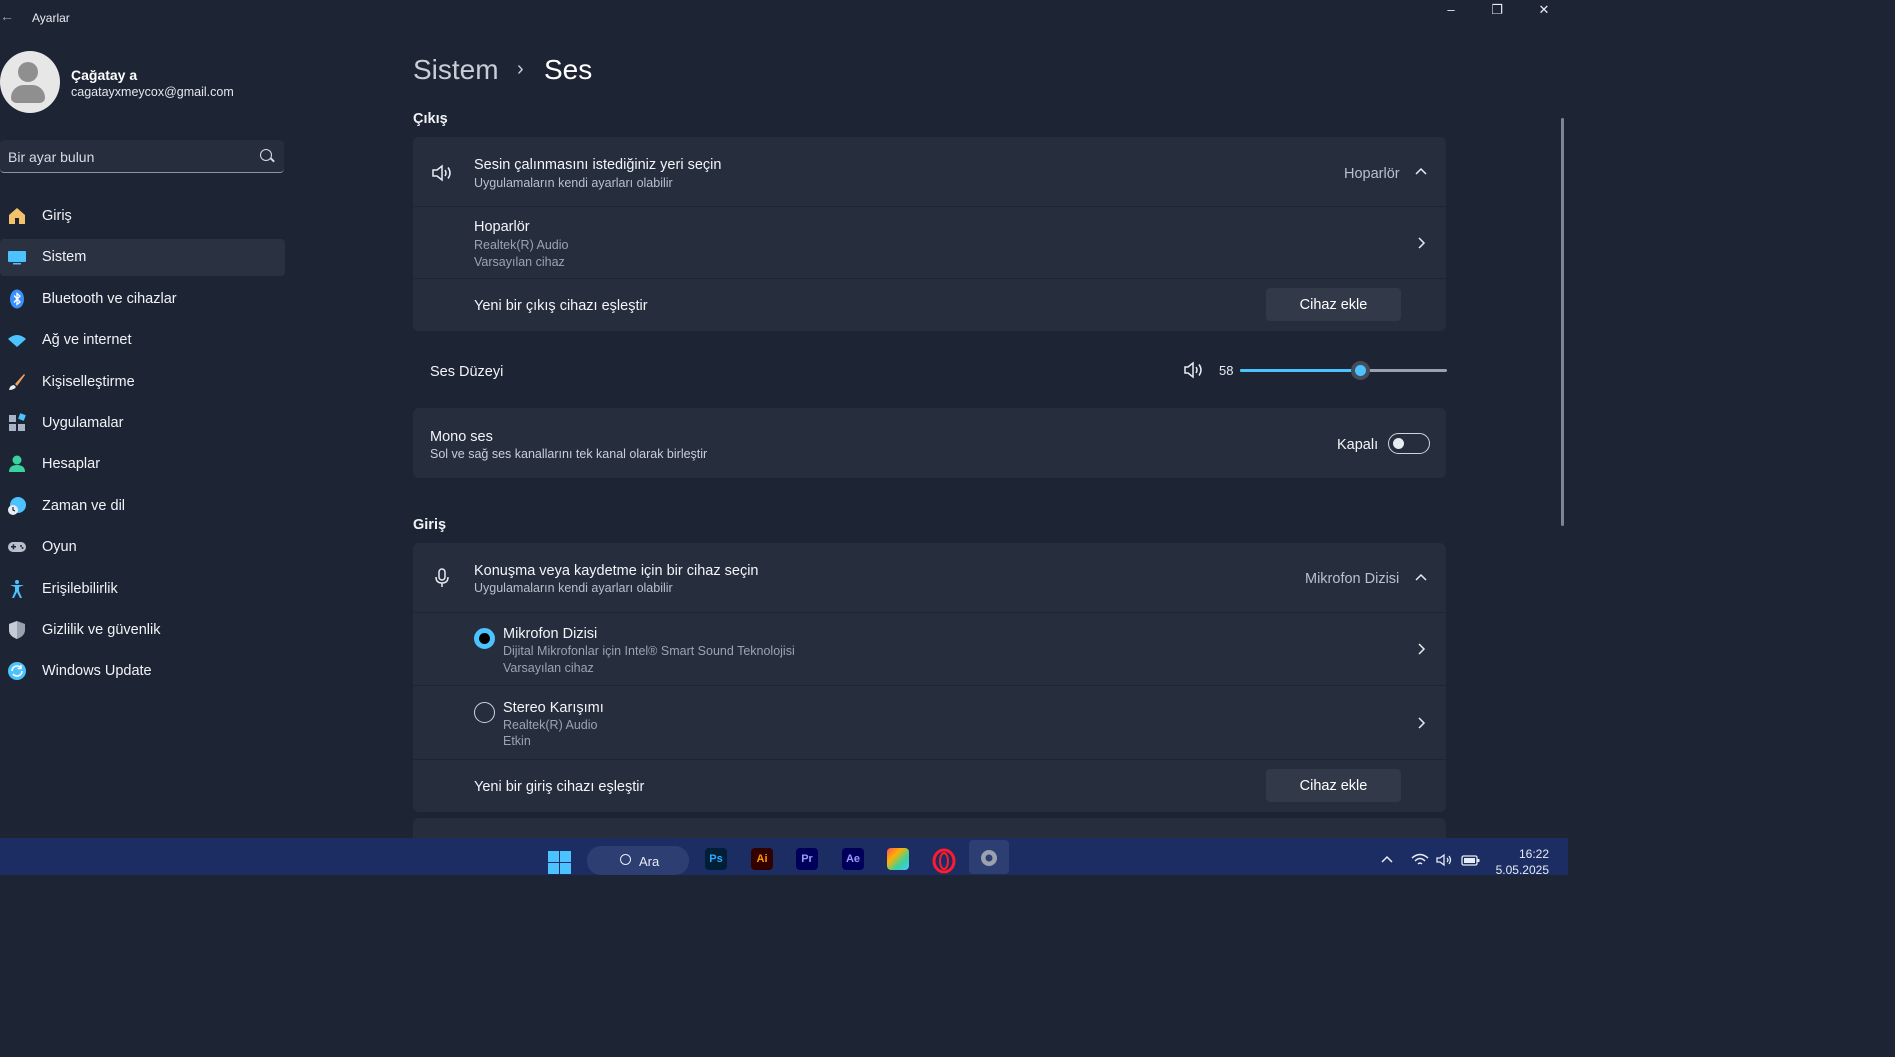  I want to click on user-name: Çağatay a, so click(104, 75).